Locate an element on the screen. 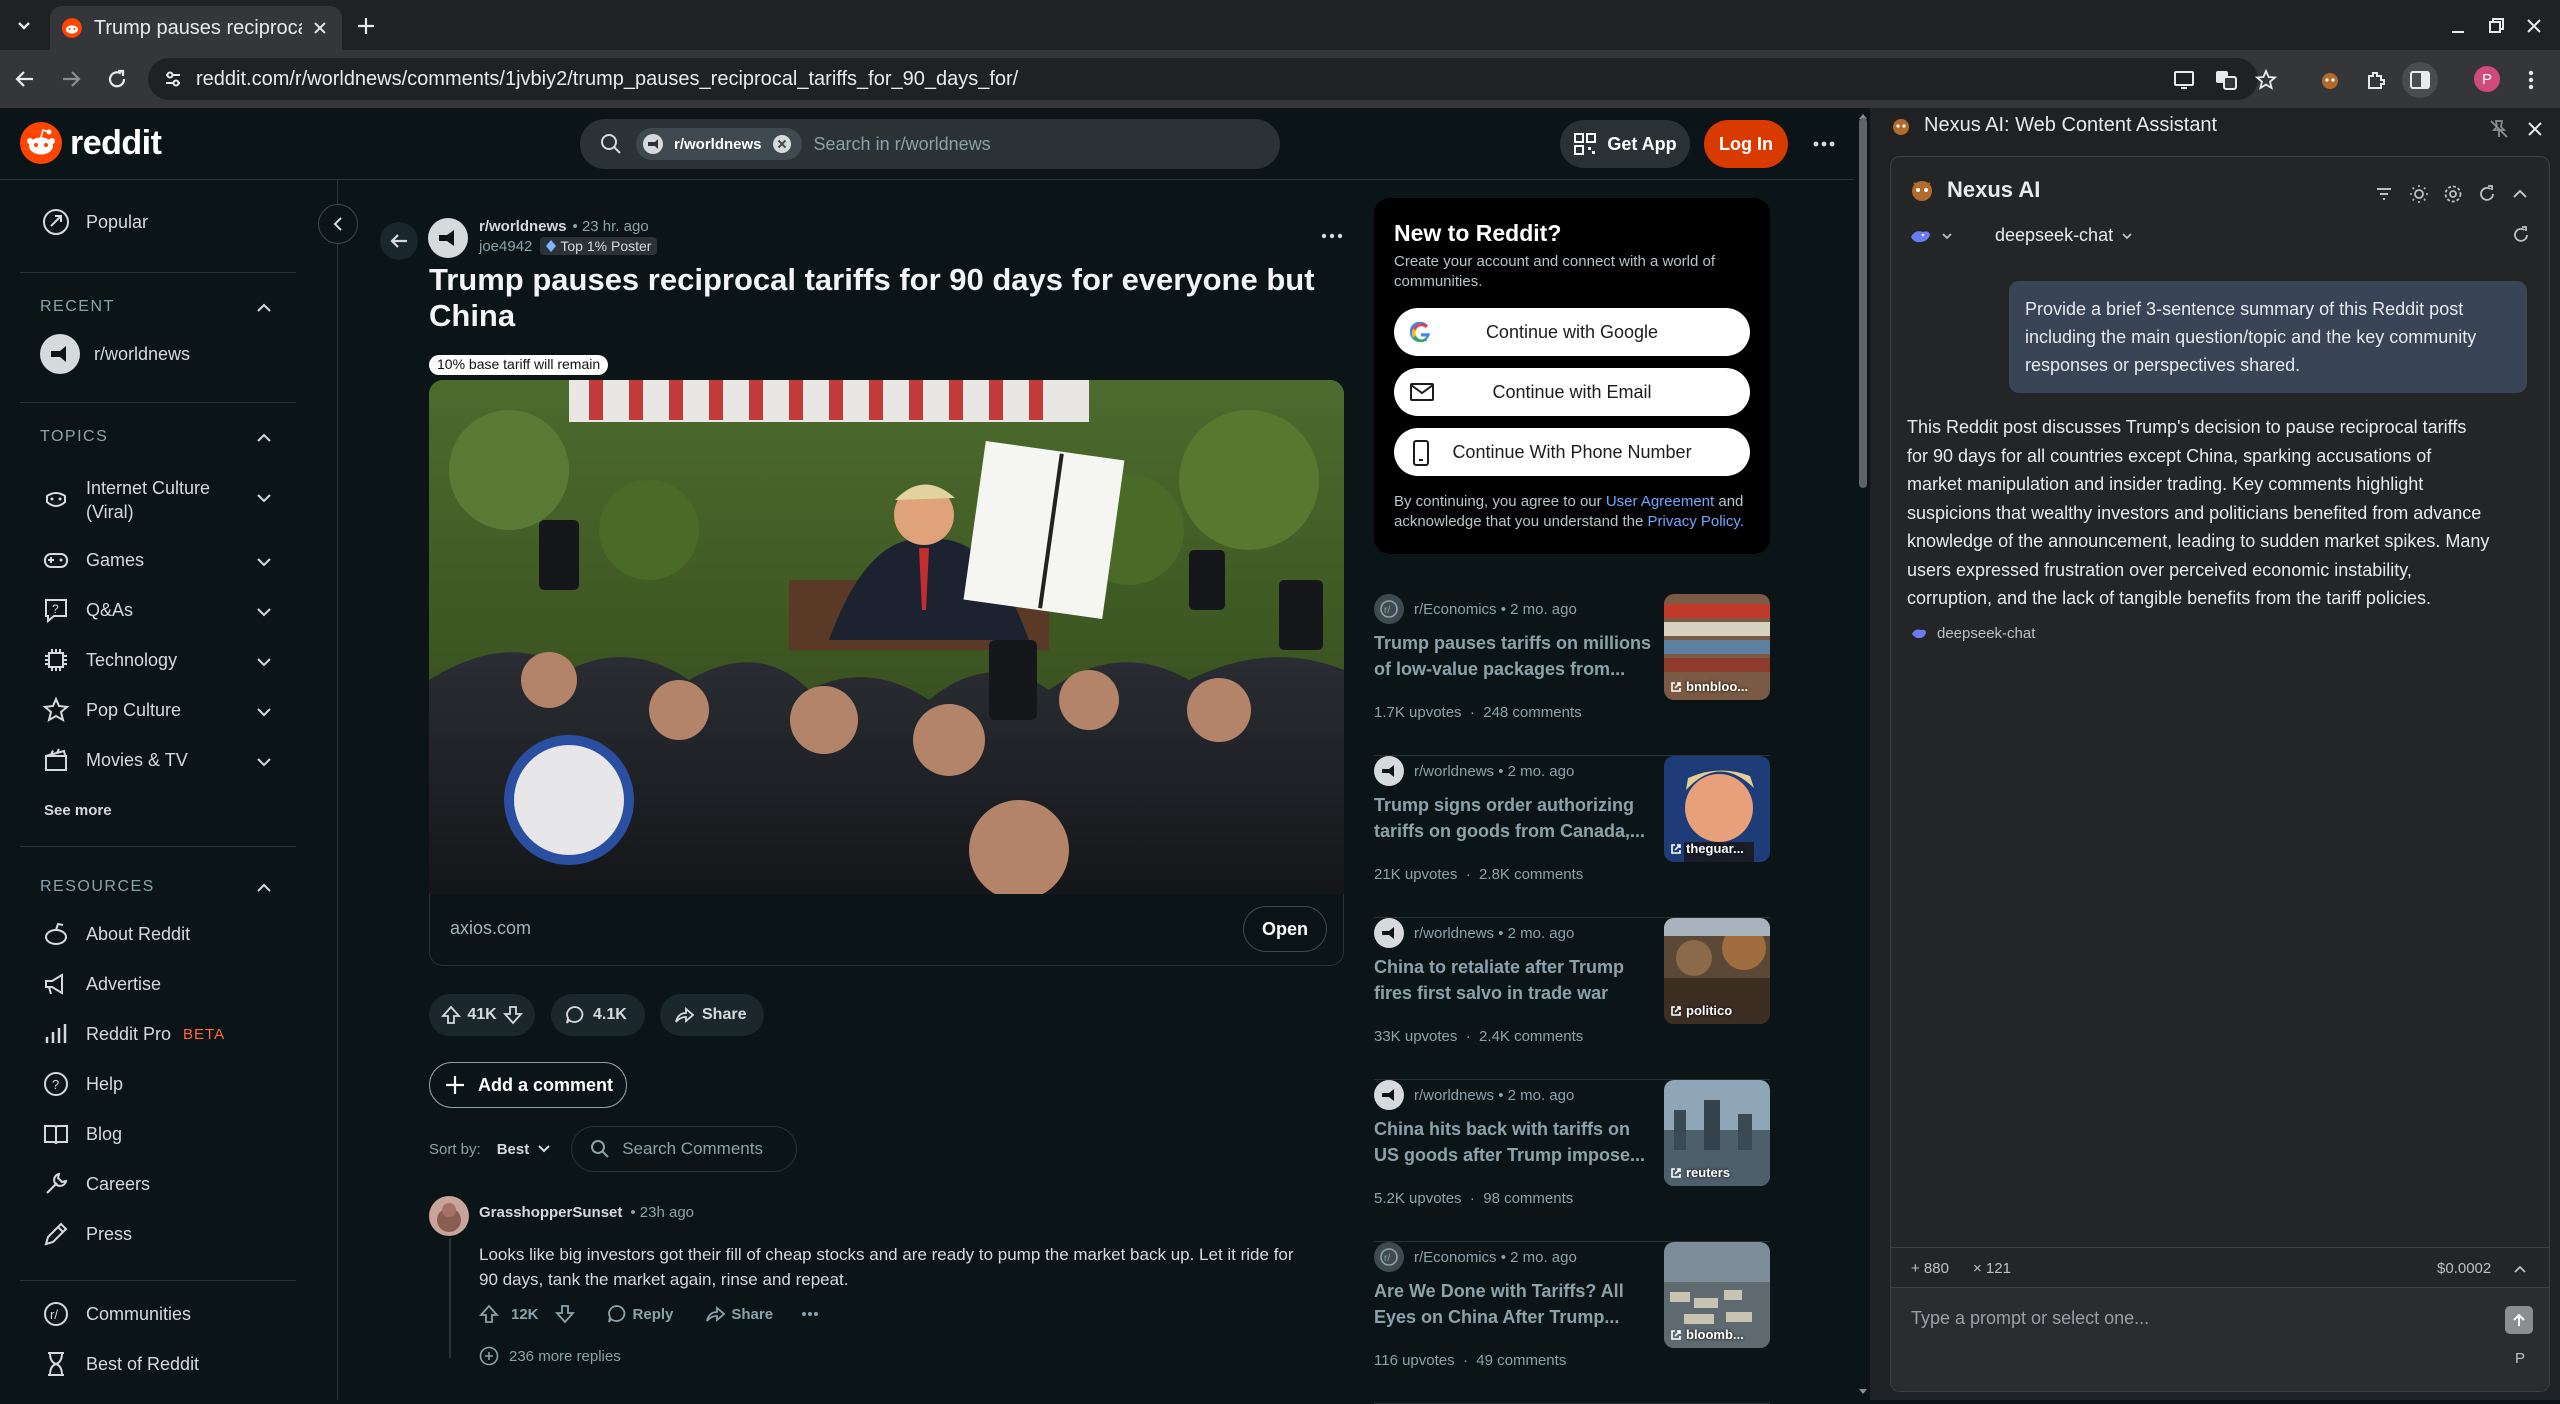 The width and height of the screenshot is (2560, 1404). tab-list-chevron-icon is located at coordinates (24, 26).